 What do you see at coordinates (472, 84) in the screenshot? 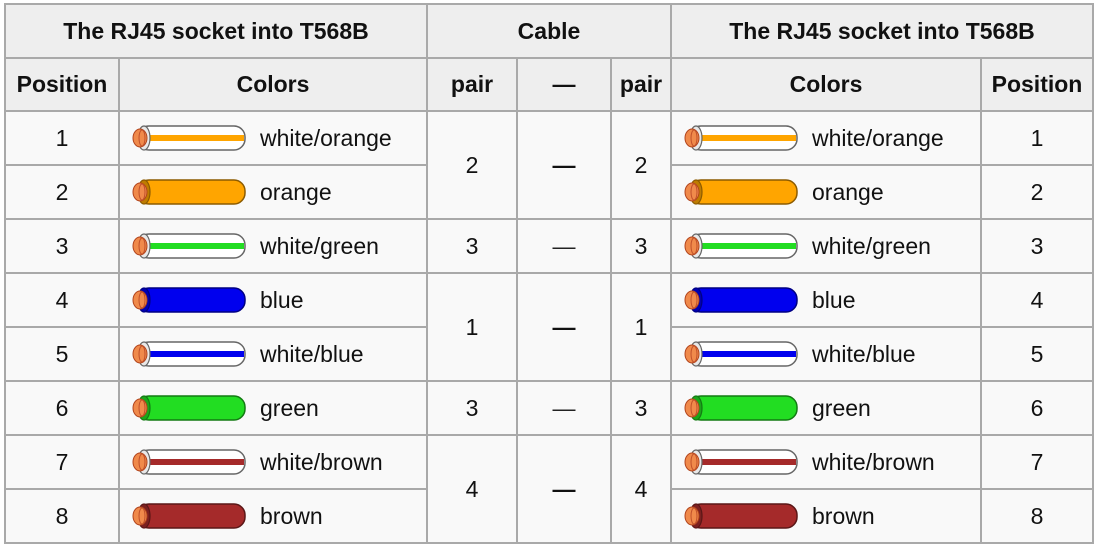
I see `pair-left-header: pair` at bounding box center [472, 84].